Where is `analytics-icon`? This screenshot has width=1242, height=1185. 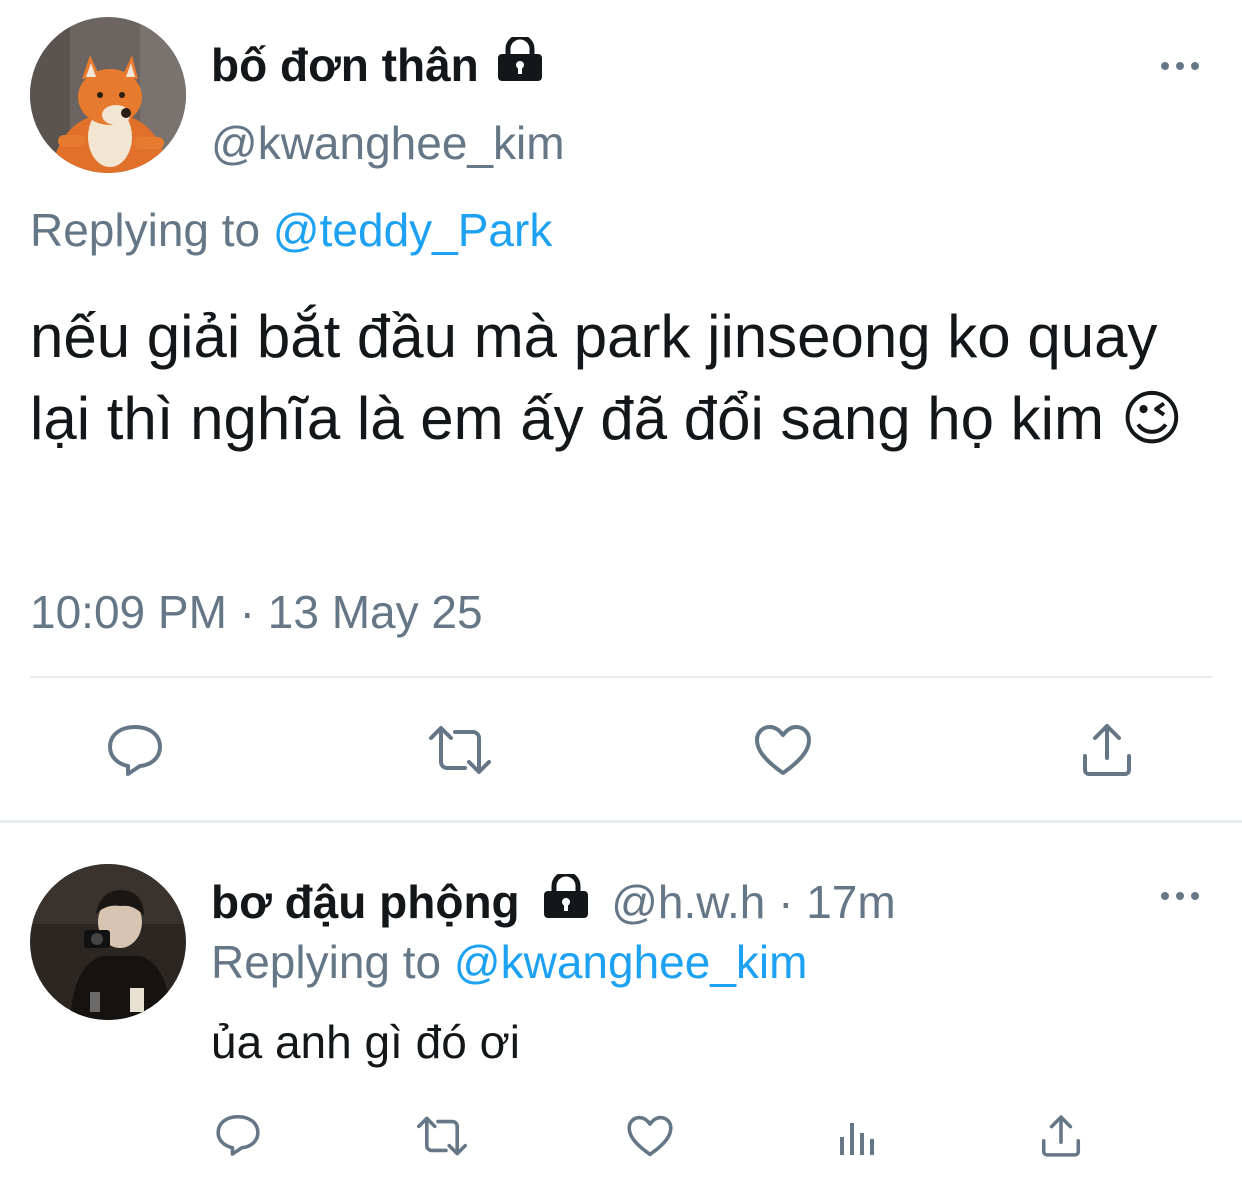
analytics-icon is located at coordinates (857, 1139).